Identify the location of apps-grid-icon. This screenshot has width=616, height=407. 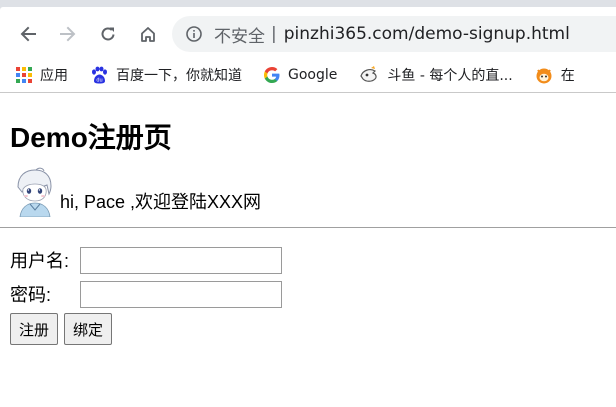
(24, 75).